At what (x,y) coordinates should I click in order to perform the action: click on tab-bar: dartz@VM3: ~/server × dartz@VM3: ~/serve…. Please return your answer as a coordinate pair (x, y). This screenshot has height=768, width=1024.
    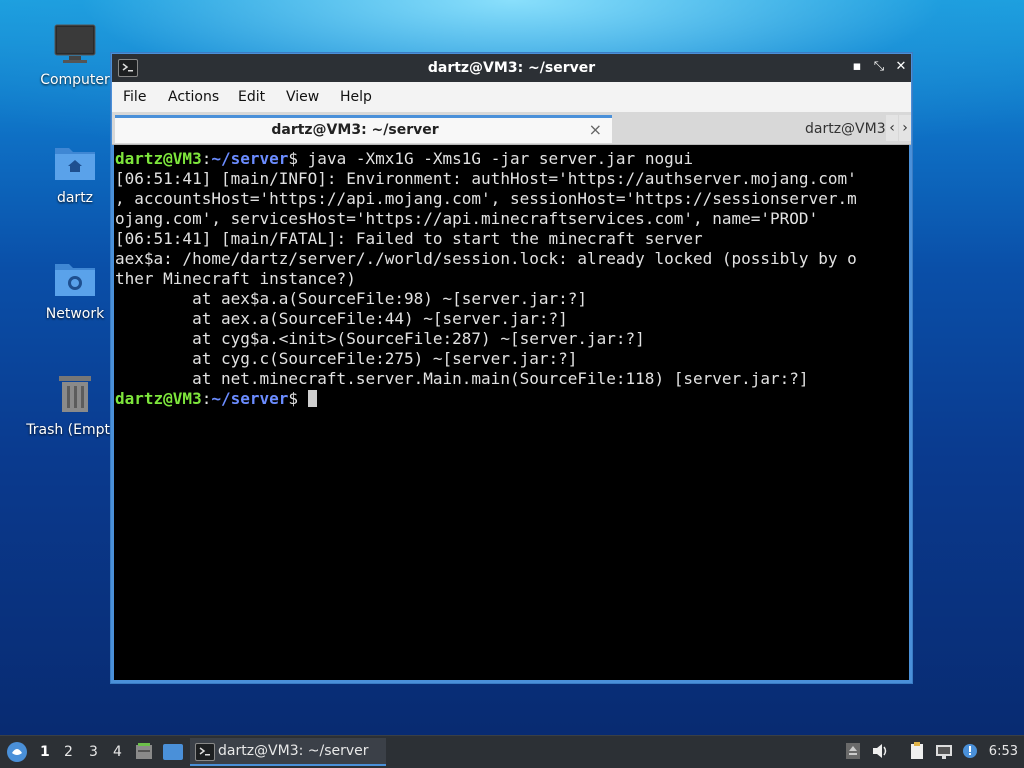
    Looking at the image, I should click on (511, 128).